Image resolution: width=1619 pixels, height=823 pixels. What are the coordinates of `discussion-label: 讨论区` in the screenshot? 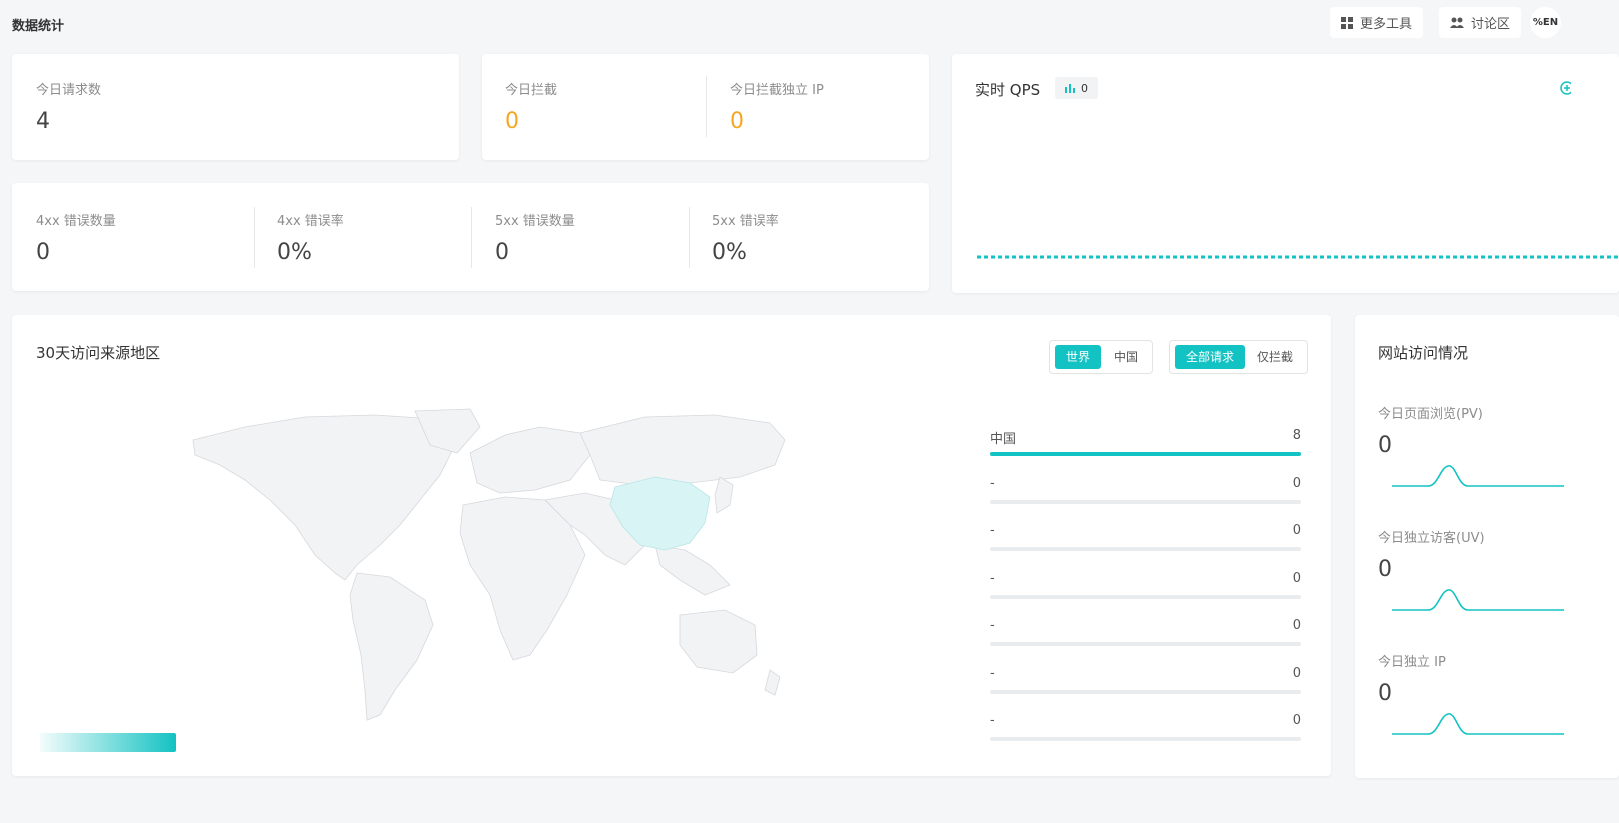 It's located at (1491, 24).